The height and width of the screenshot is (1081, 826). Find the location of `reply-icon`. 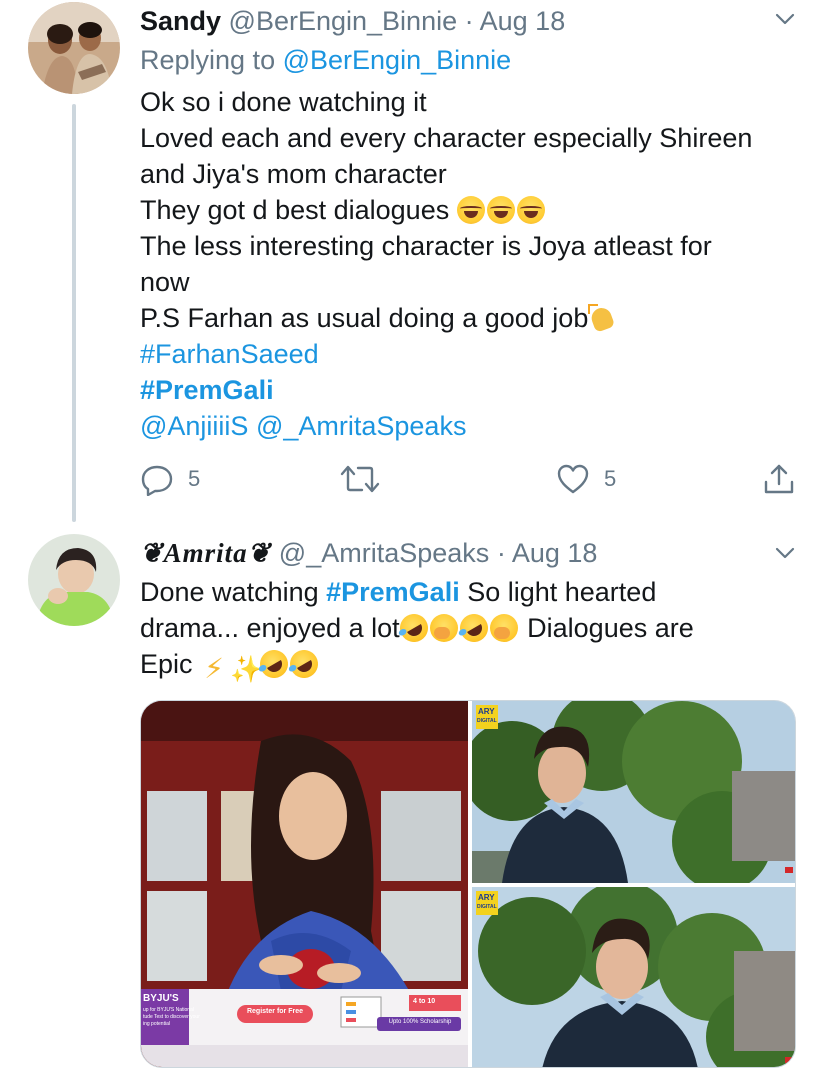

reply-icon is located at coordinates (157, 480).